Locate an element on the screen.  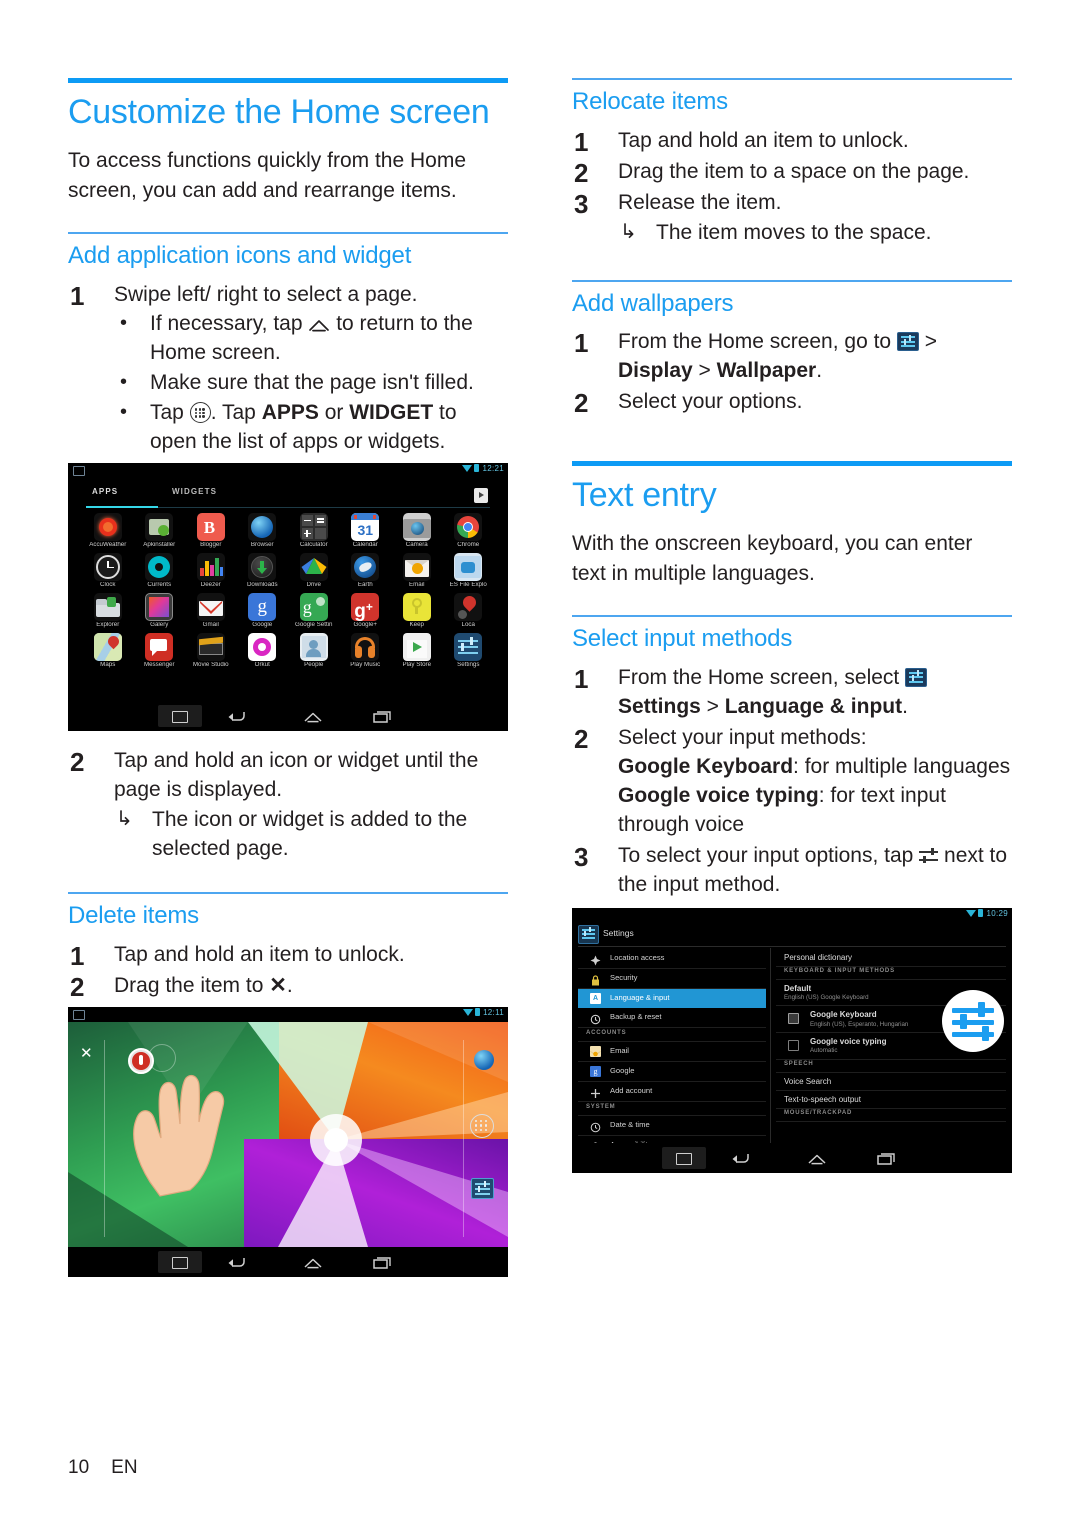
page-edge-left is located at coordinates (104, 1138).